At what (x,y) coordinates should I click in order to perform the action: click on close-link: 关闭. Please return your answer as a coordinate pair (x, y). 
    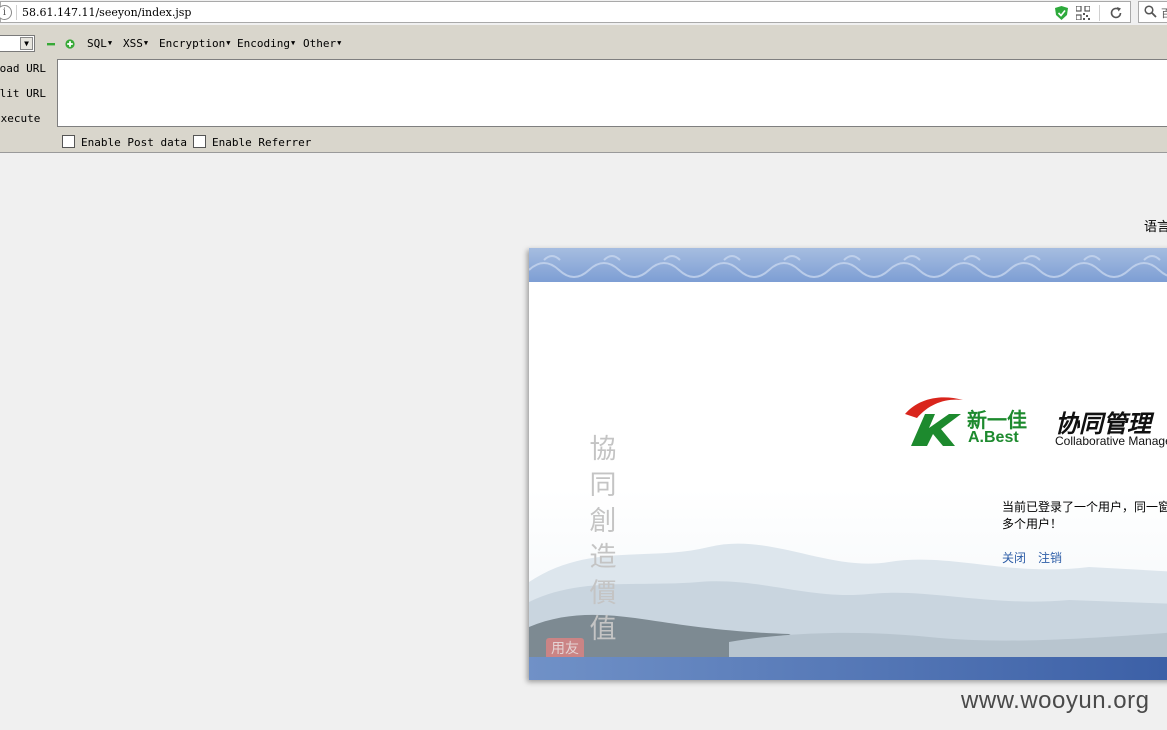
    Looking at the image, I should click on (1014, 558).